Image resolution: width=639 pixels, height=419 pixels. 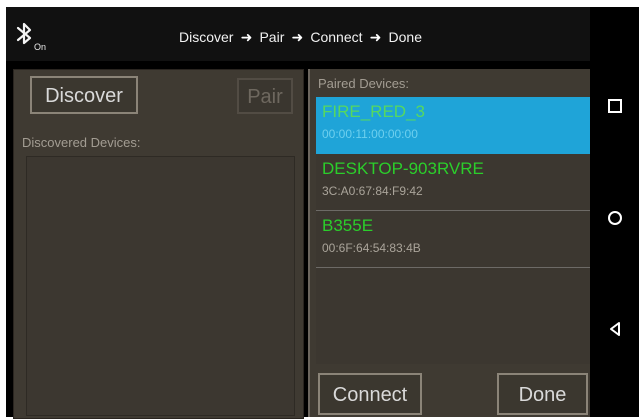 What do you see at coordinates (371, 248) in the screenshot?
I see `device-mac-address: 00:6F:64:54:83:4B` at bounding box center [371, 248].